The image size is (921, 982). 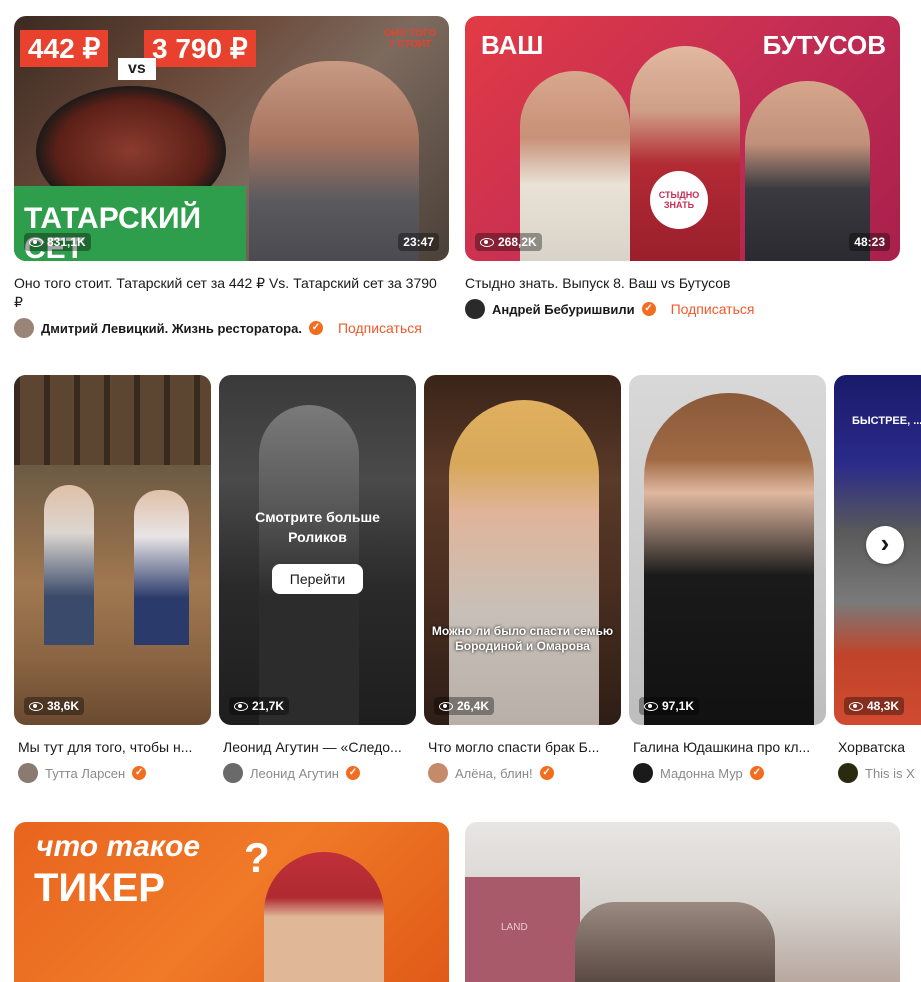 I want to click on sign-text: LAND, so click(x=514, y=927).